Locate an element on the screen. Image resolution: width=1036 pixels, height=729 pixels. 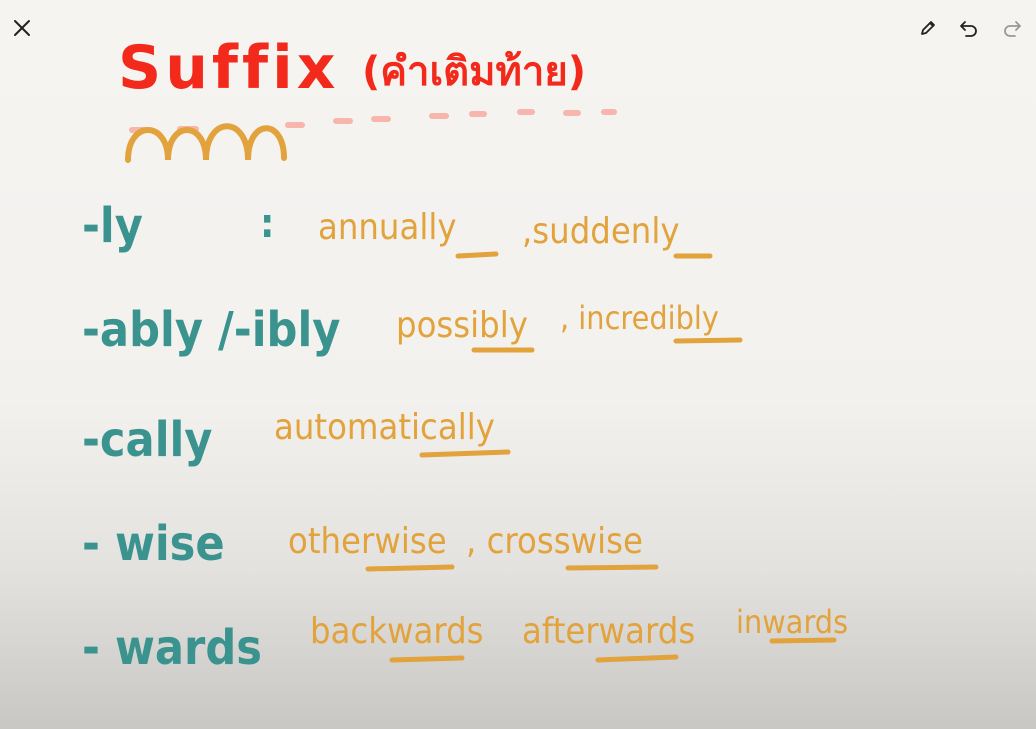
suffix-wise: - wise is located at coordinates (153, 544).